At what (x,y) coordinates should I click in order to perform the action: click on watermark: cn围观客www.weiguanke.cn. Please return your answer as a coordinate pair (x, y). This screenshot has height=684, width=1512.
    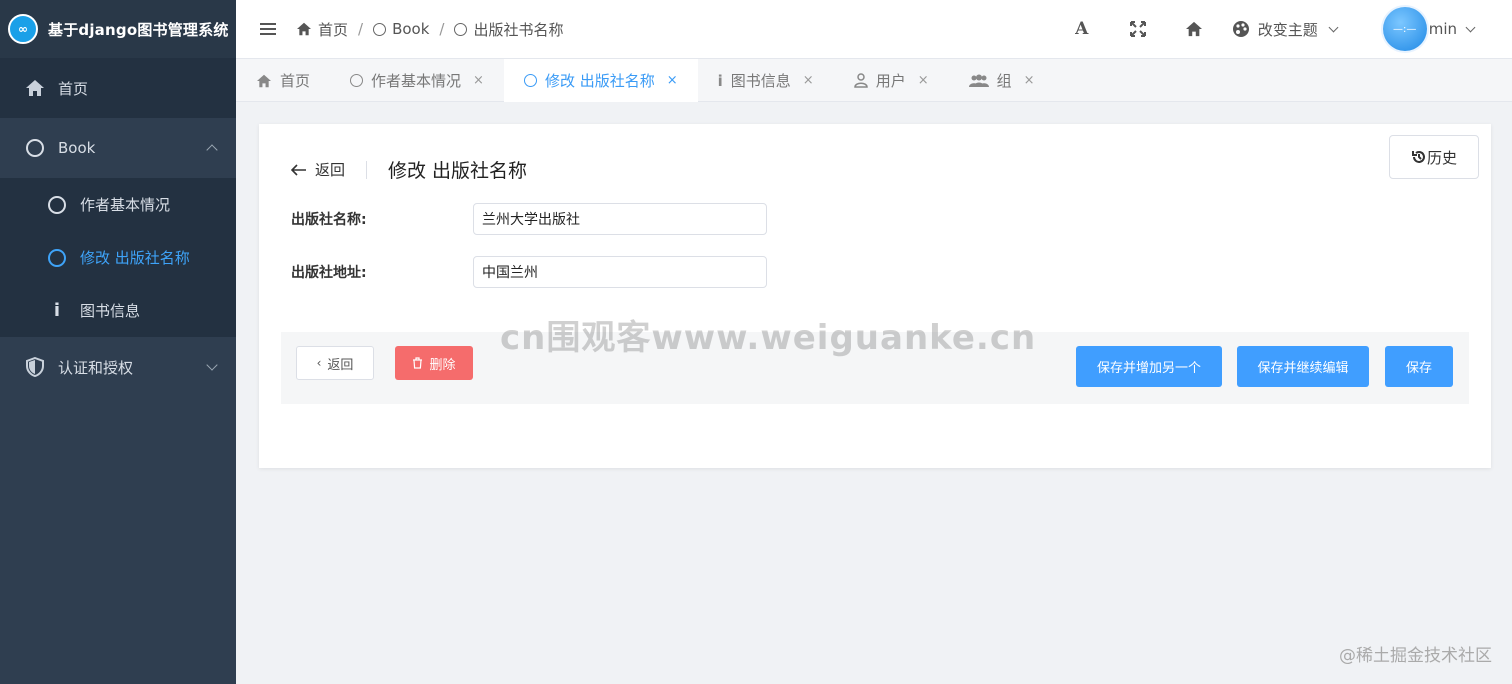
    Looking at the image, I should click on (768, 338).